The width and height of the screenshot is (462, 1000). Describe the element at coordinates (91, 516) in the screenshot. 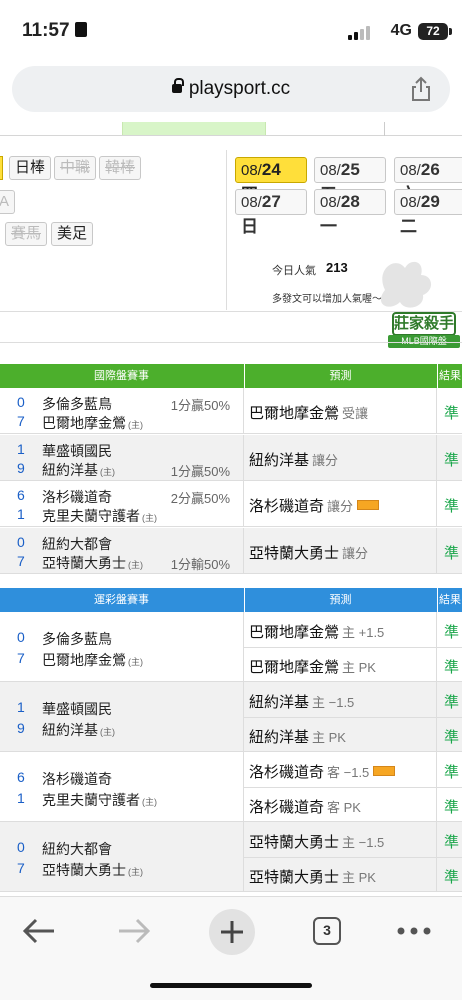

I see `home-team: 克里夫蘭守護者` at that location.